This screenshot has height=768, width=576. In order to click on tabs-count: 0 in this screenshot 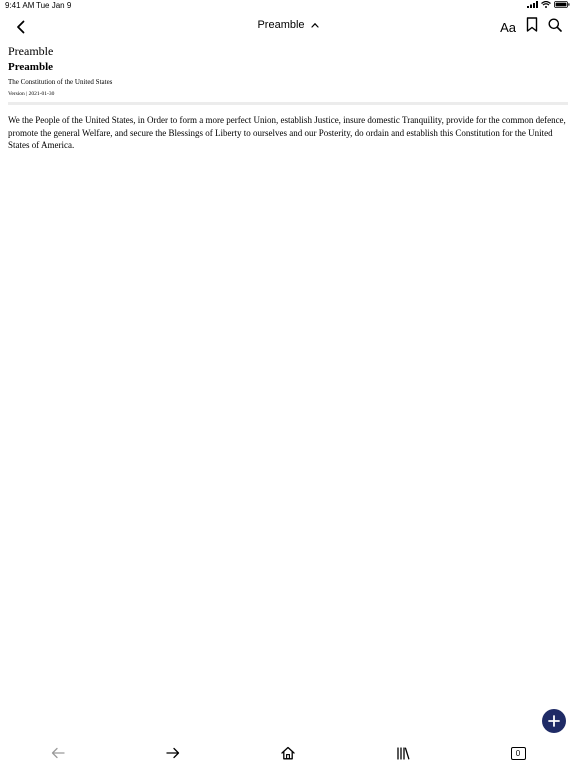, I will do `click(518, 753)`.